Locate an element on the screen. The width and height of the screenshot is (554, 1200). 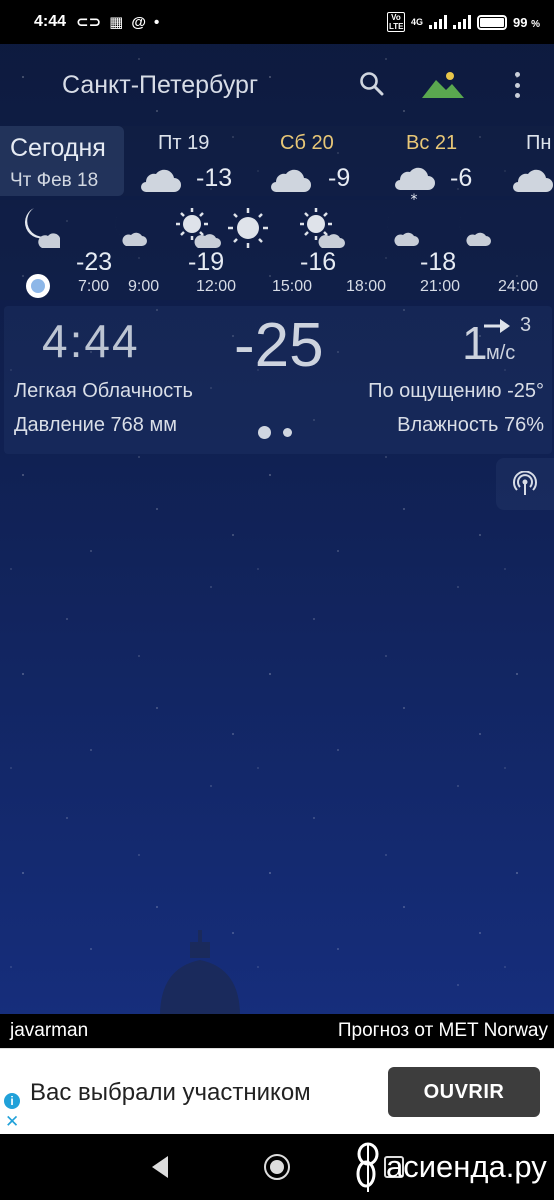
page-indicator is located at coordinates (275, 432).